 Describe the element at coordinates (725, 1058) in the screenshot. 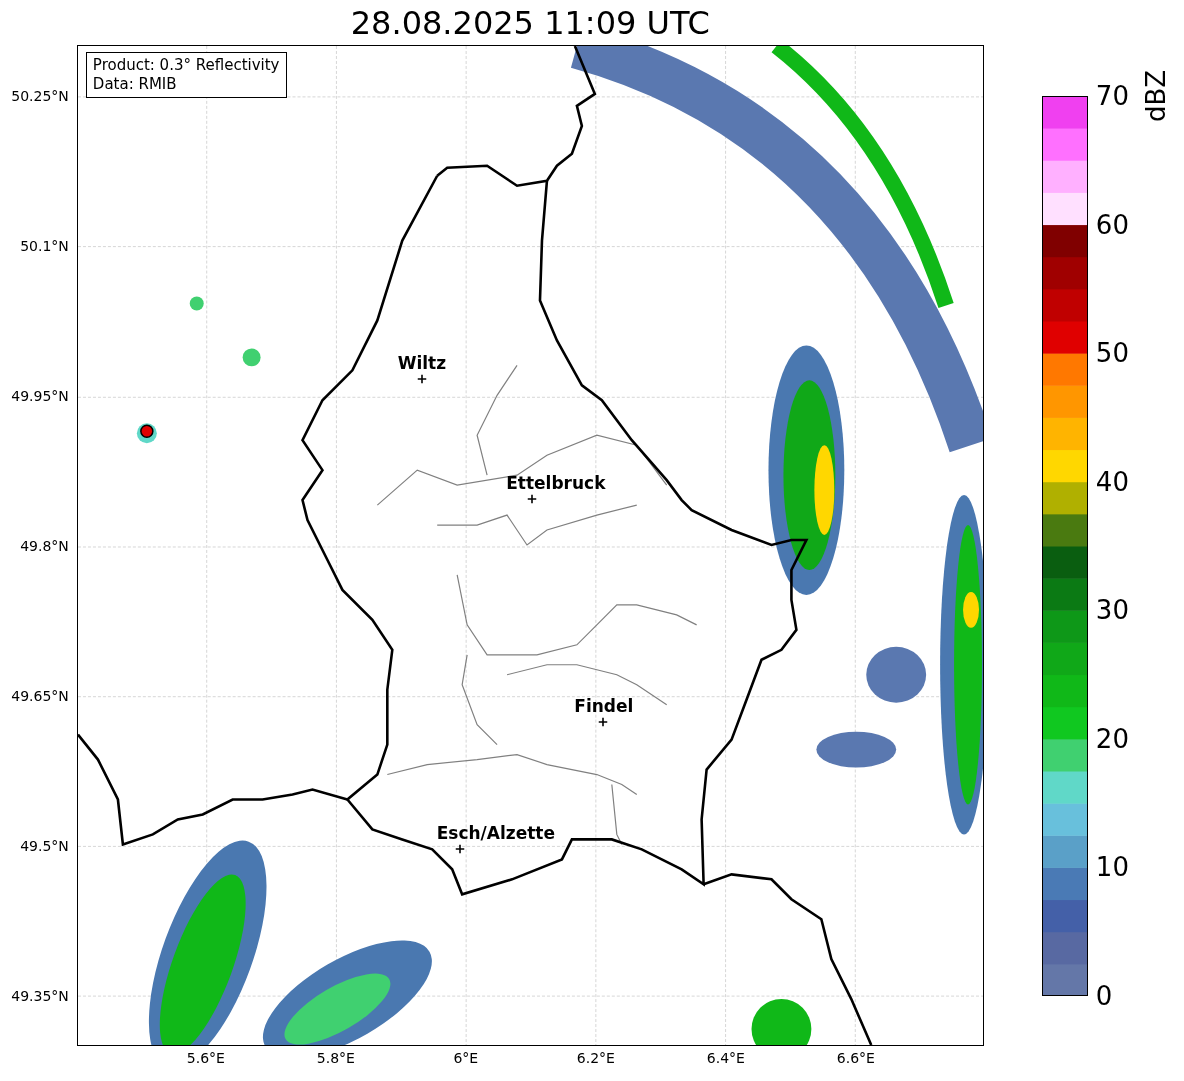

I see `longitude-tick-label: 6.4°E` at that location.